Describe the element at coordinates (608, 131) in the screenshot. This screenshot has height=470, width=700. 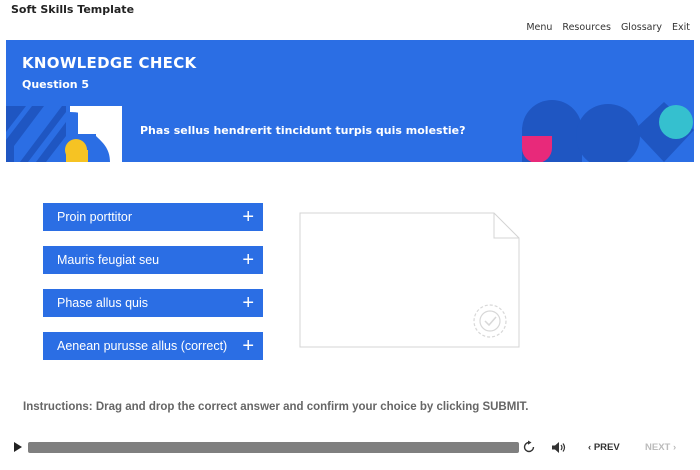
I see `right-shapes-decoration` at that location.